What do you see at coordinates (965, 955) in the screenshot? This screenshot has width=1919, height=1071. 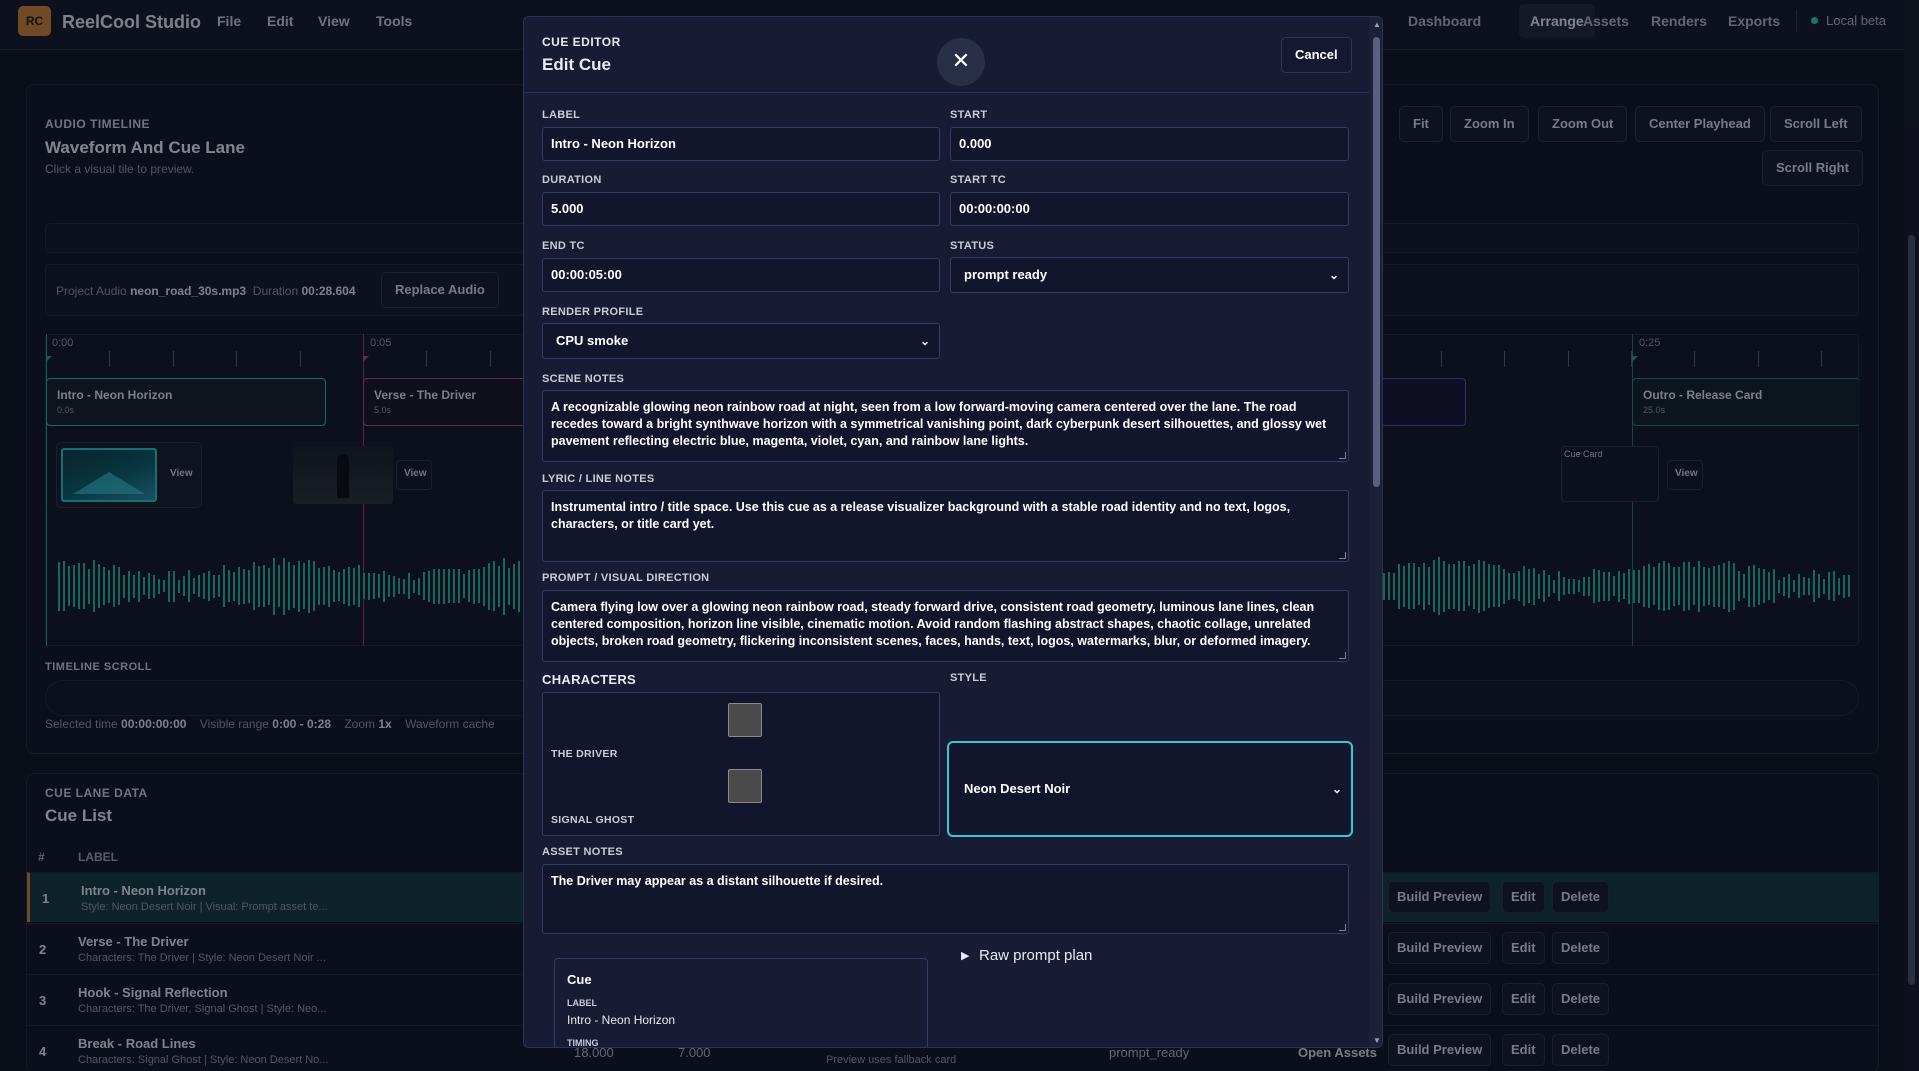 I see `disclosure-triangle-icon: ▶` at bounding box center [965, 955].